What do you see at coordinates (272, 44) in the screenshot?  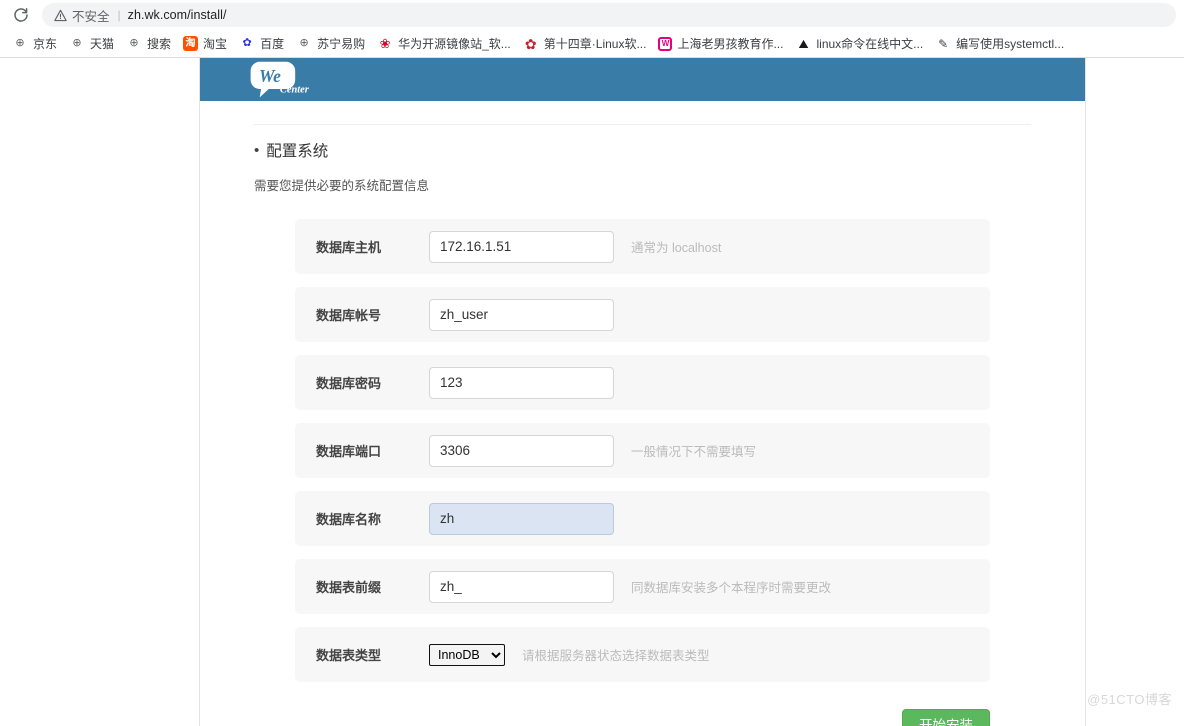 I see `bookmark-label: 百度` at bounding box center [272, 44].